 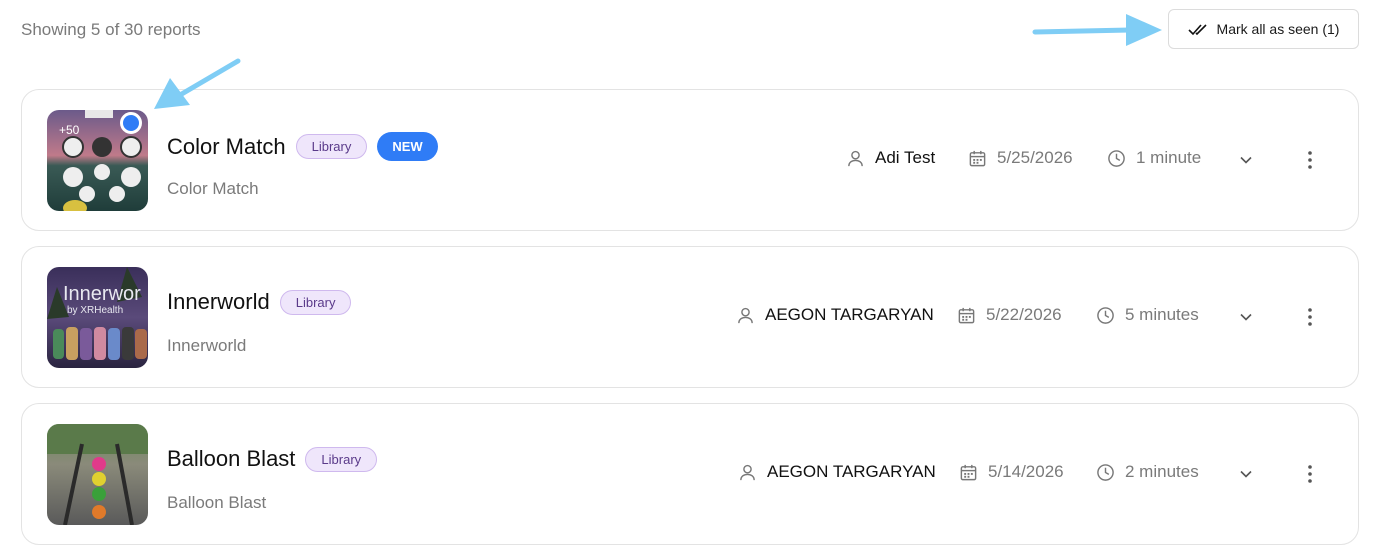 I want to click on report-title: Color Match, so click(x=226, y=146).